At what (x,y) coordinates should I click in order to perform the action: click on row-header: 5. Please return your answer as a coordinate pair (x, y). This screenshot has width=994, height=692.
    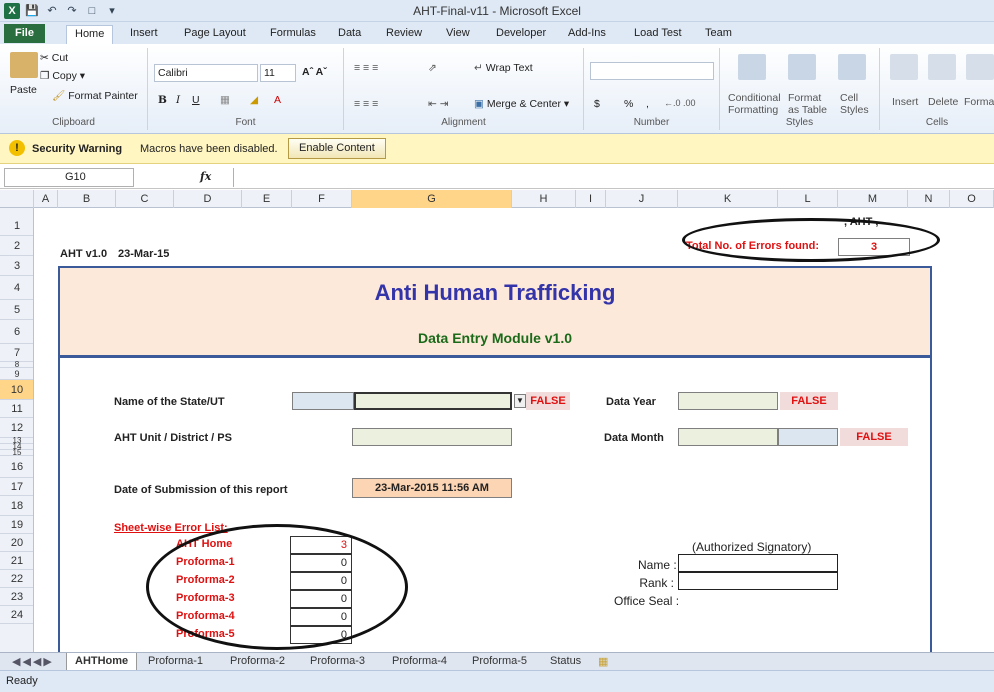
    Looking at the image, I should click on (16, 310).